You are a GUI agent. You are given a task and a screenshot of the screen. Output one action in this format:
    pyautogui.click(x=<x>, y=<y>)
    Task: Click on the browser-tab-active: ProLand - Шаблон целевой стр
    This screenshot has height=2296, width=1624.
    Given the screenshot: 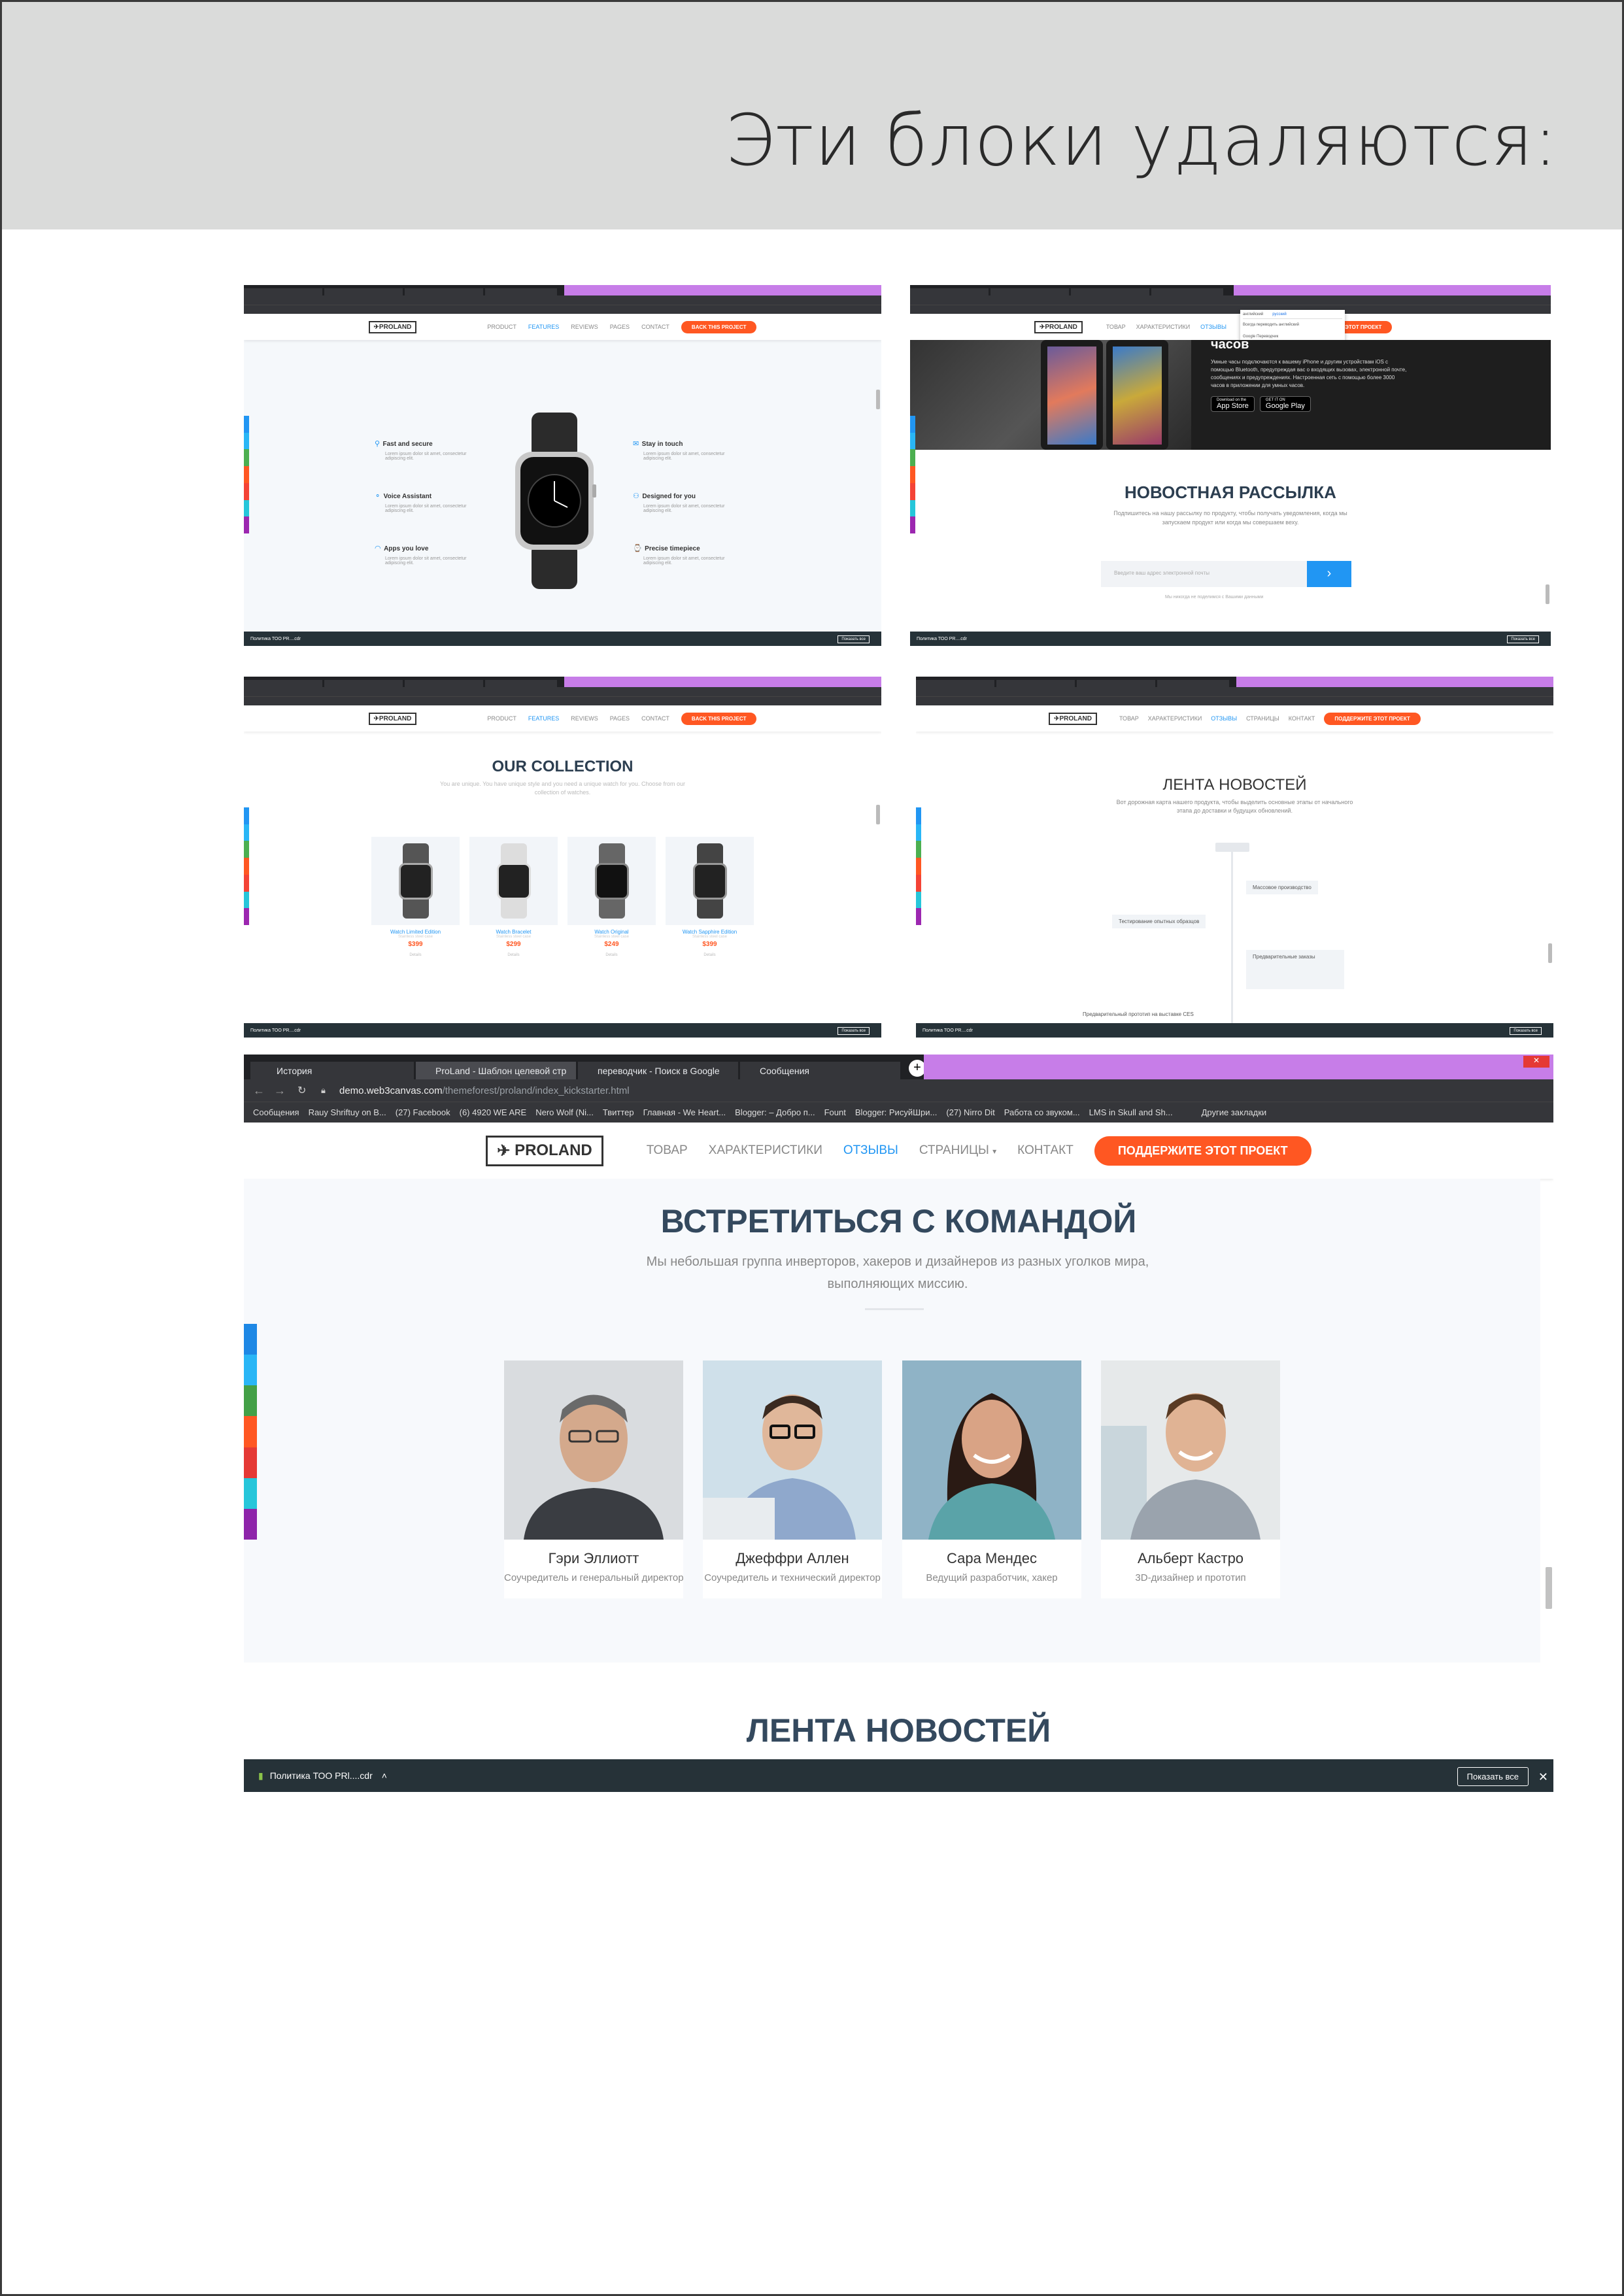 What is the action you would take?
    pyautogui.click(x=496, y=1071)
    